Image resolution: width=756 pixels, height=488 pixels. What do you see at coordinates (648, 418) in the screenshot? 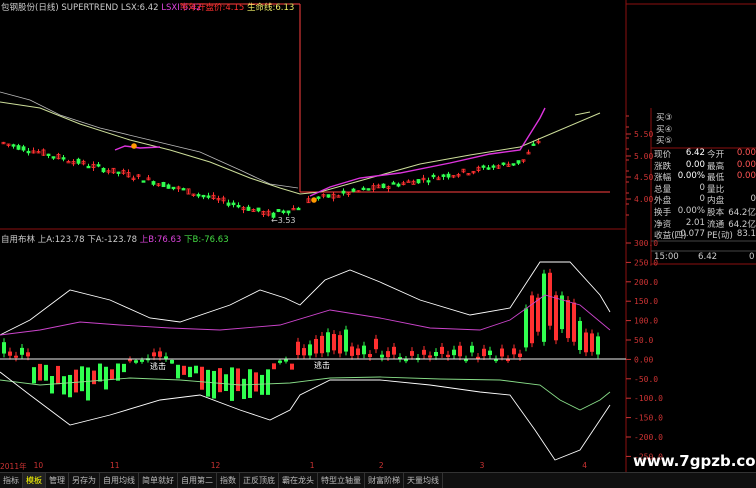
I see `osc-axis-label: -150.0` at bounding box center [648, 418].